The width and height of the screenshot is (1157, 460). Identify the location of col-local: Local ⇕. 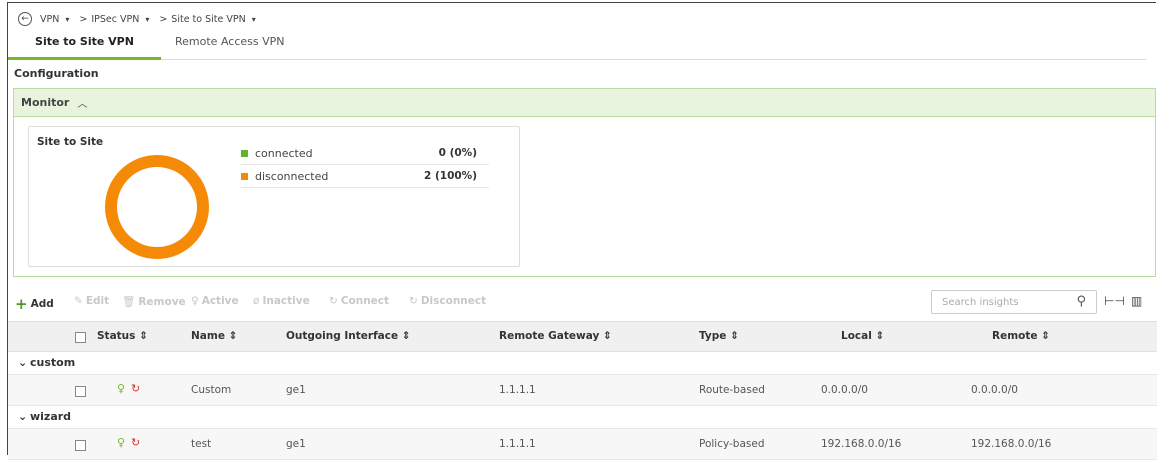
(862, 336).